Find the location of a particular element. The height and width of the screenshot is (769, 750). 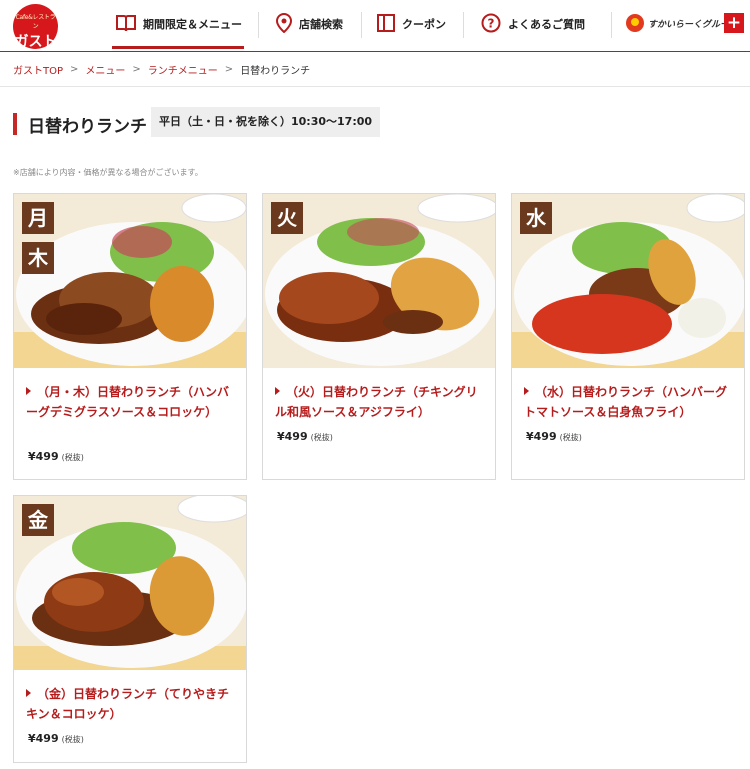

skylark-group-logo: すかいらーくグループ is located at coordinates (681, 23).